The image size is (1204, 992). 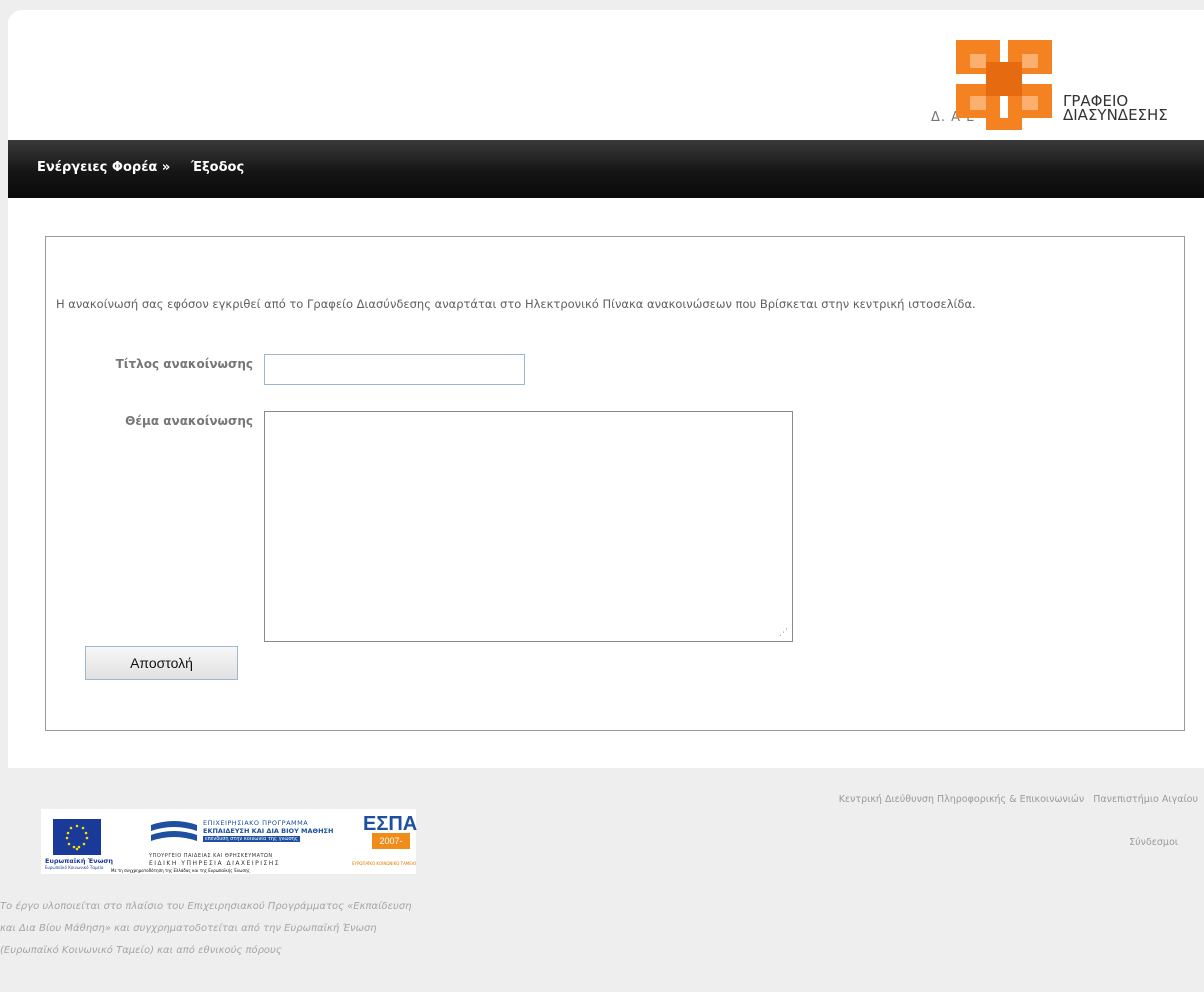 I want to click on logo-line-2: ΔΙΑΣΥΝΔΕΣΗΣ, so click(x=1115, y=115).